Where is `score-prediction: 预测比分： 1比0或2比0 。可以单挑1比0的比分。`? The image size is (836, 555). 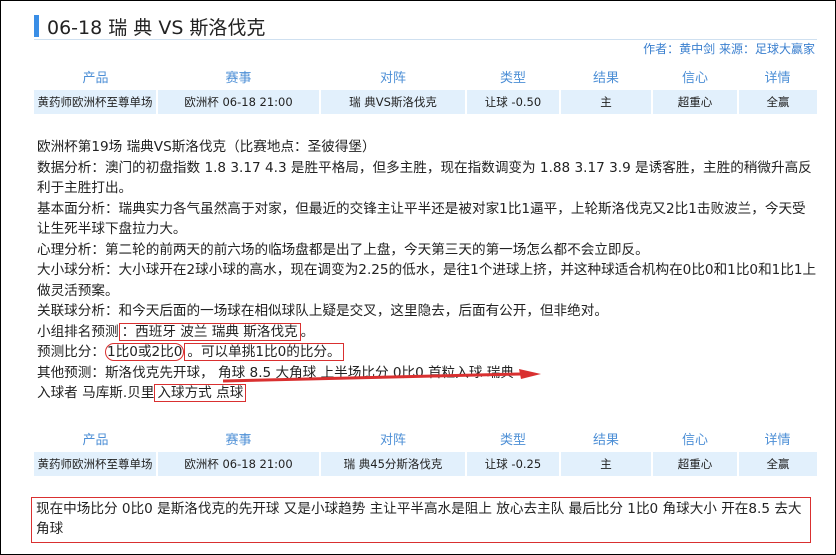
score-prediction: 预测比分： 1比0或2比0 。可以单挑1比0的比分。 is located at coordinates (427, 352).